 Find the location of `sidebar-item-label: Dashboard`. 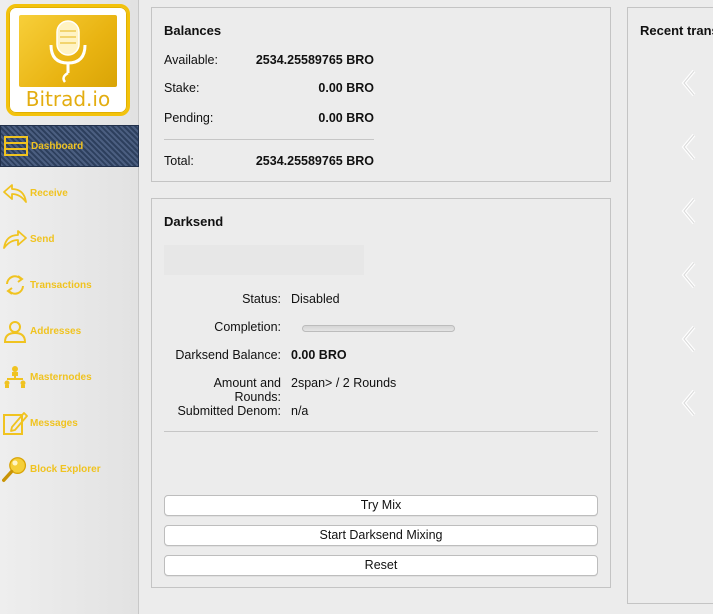

sidebar-item-label: Dashboard is located at coordinates (57, 146).